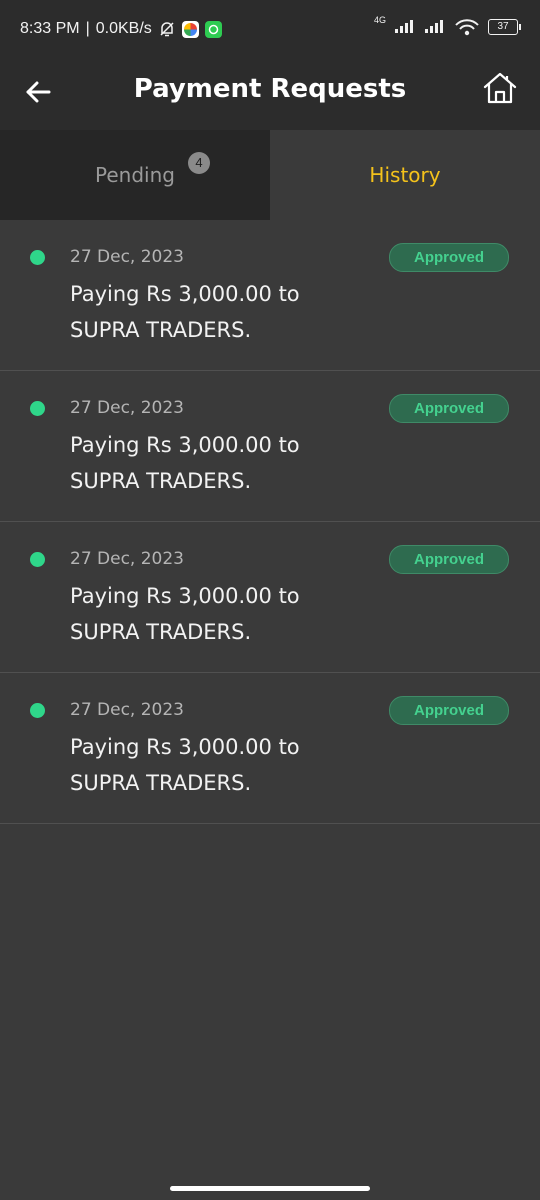 This screenshot has width=540, height=1200. What do you see at coordinates (123, 28) in the screenshot?
I see `network-speed: 0.0KB/s` at bounding box center [123, 28].